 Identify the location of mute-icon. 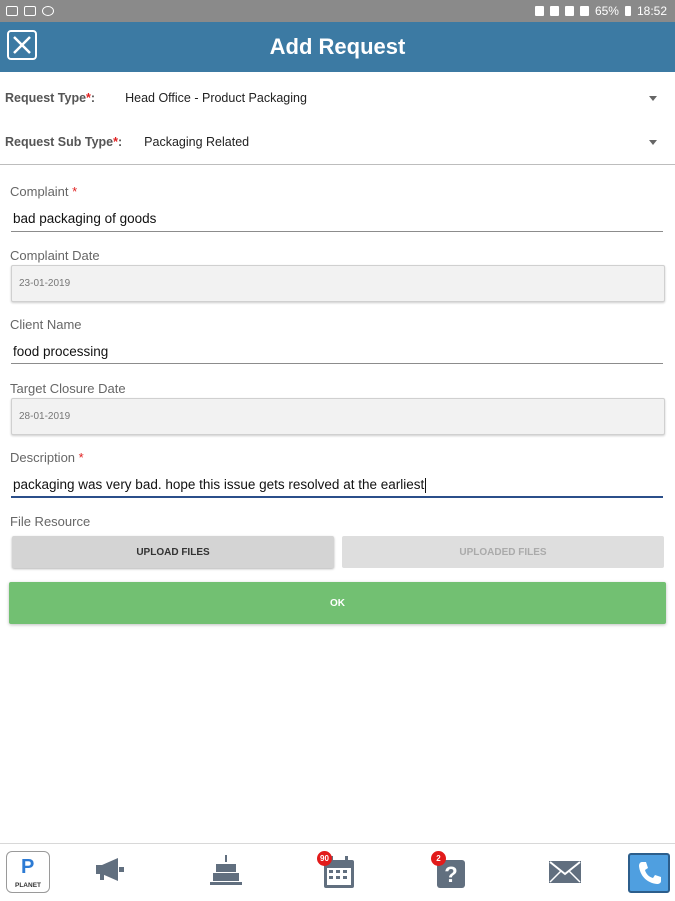
(554, 11).